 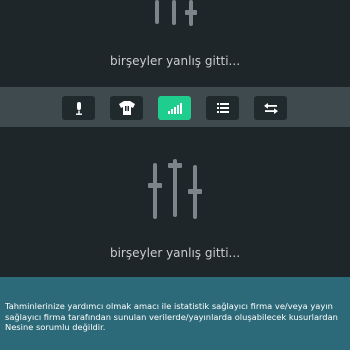 I want to click on signal-bars-icon, so click(x=174, y=108).